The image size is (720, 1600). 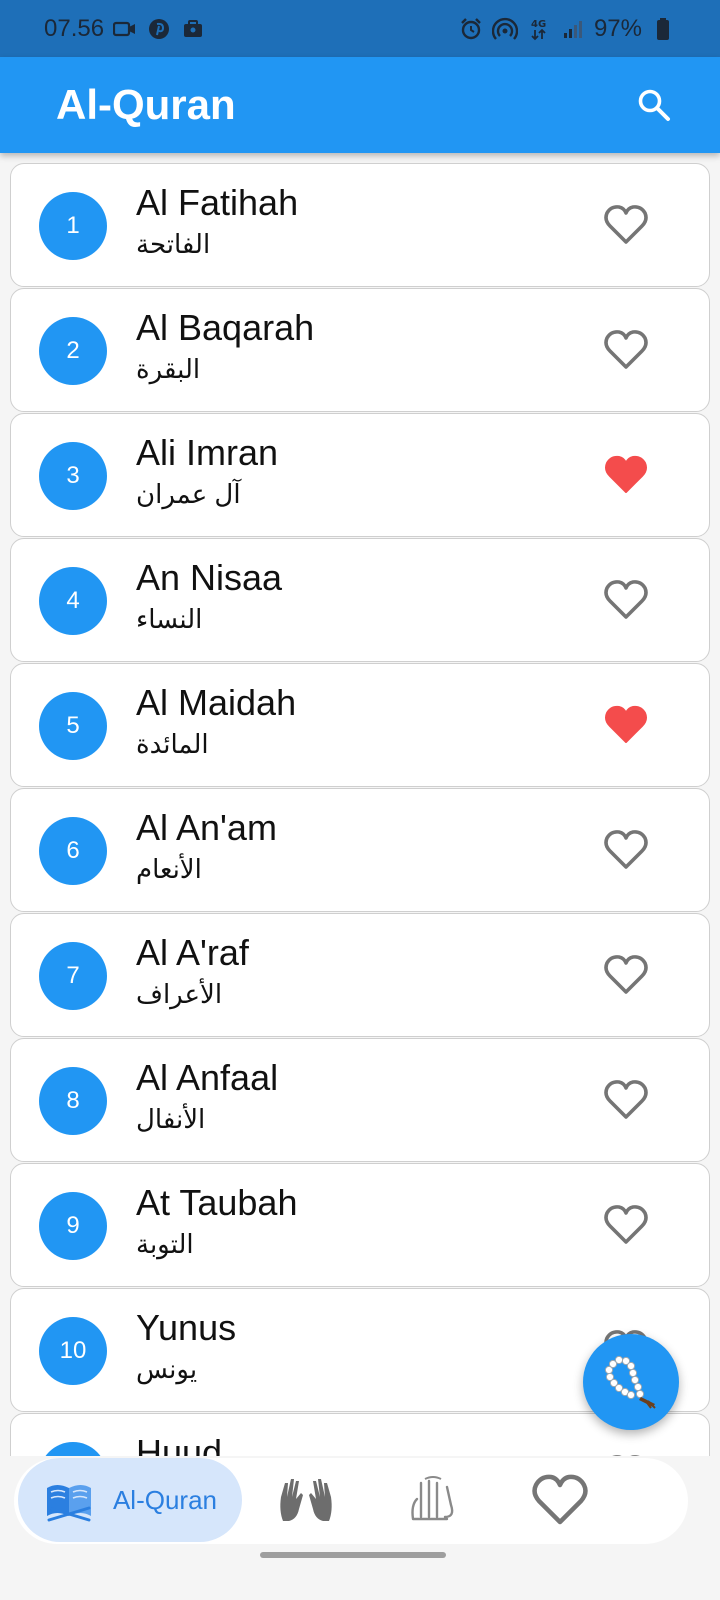 What do you see at coordinates (73, 976) in the screenshot?
I see `surah-number-badge: 7` at bounding box center [73, 976].